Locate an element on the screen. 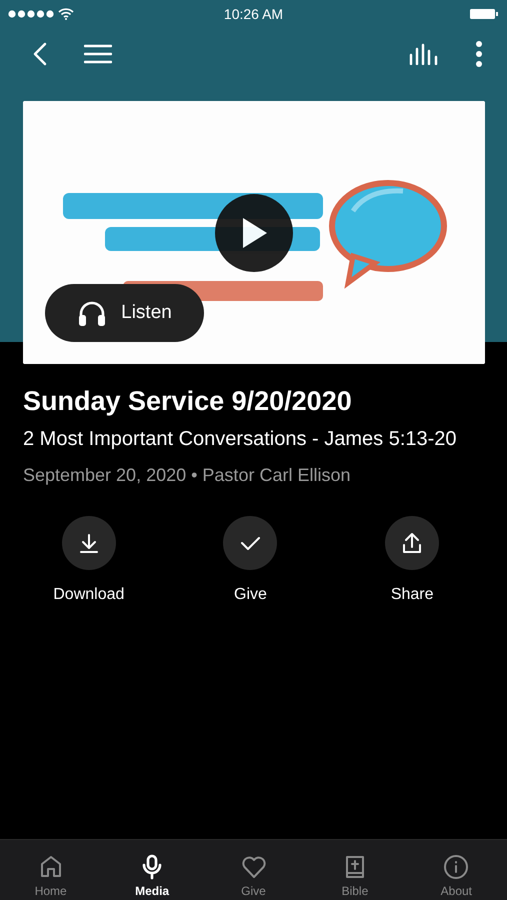 Image resolution: width=507 pixels, height=900 pixels. tab: Give is located at coordinates (253, 870).